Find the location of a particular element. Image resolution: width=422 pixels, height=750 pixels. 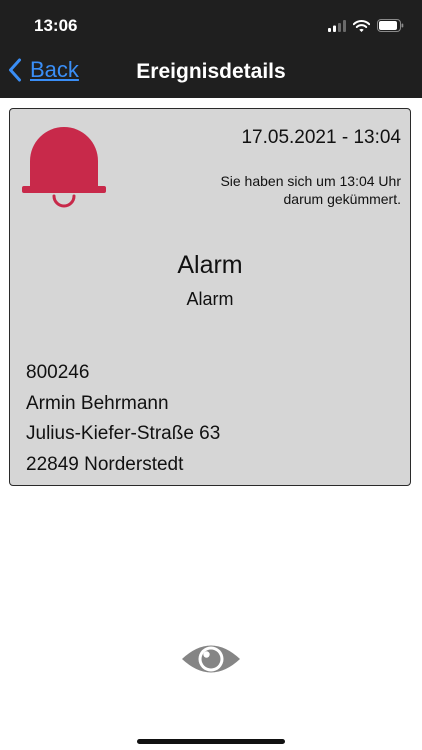

care-note-line: darum gekümmert. is located at coordinates (342, 199).